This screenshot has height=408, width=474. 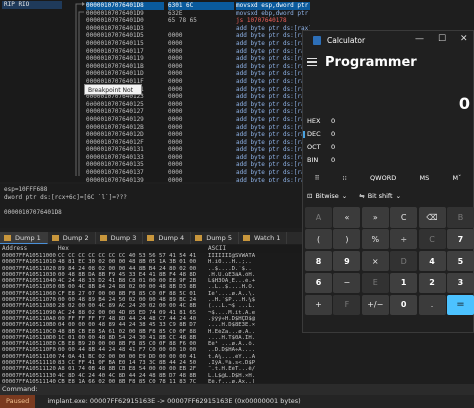 I want to click on disasm-address: 00000107076401D3, so click(x=125, y=29).